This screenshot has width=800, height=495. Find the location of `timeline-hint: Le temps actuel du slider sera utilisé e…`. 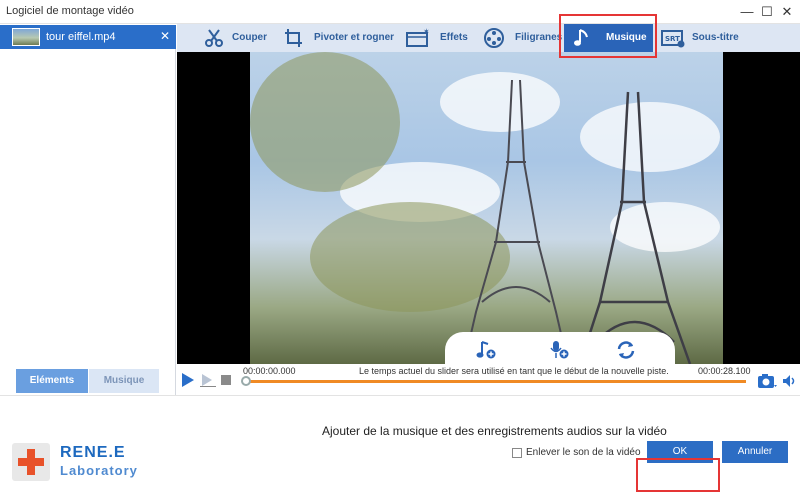

timeline-hint: Le temps actuel du slider sera utilisé e… is located at coordinates (514, 371).